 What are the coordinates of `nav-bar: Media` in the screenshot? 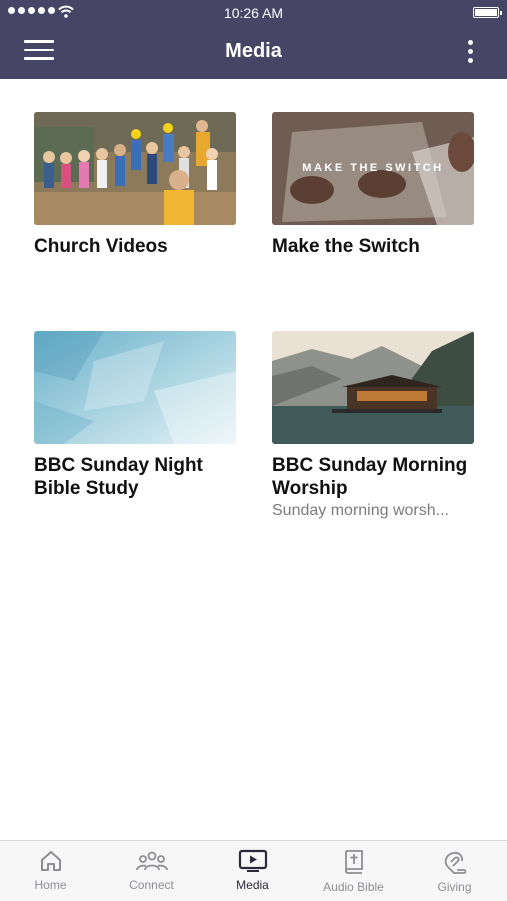 It's located at (253, 52).